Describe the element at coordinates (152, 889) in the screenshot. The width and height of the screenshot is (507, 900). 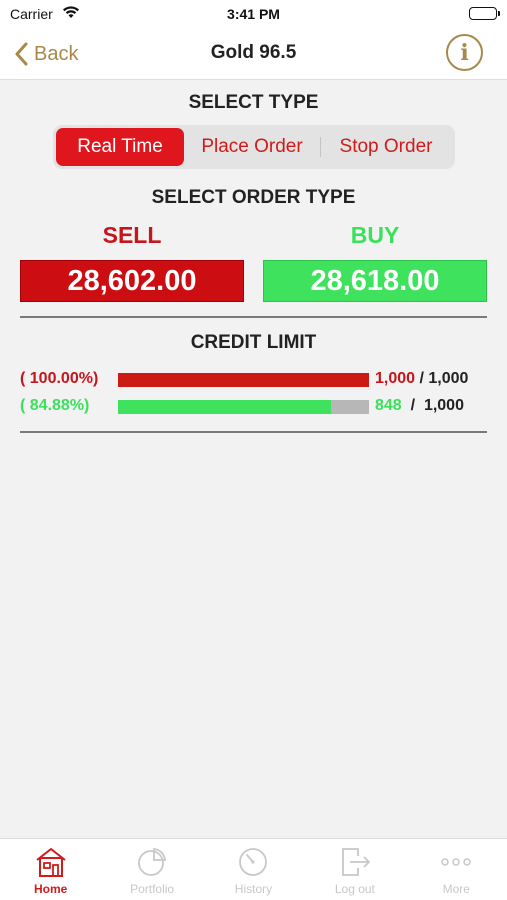
I see `tab-label: Portfolio` at that location.